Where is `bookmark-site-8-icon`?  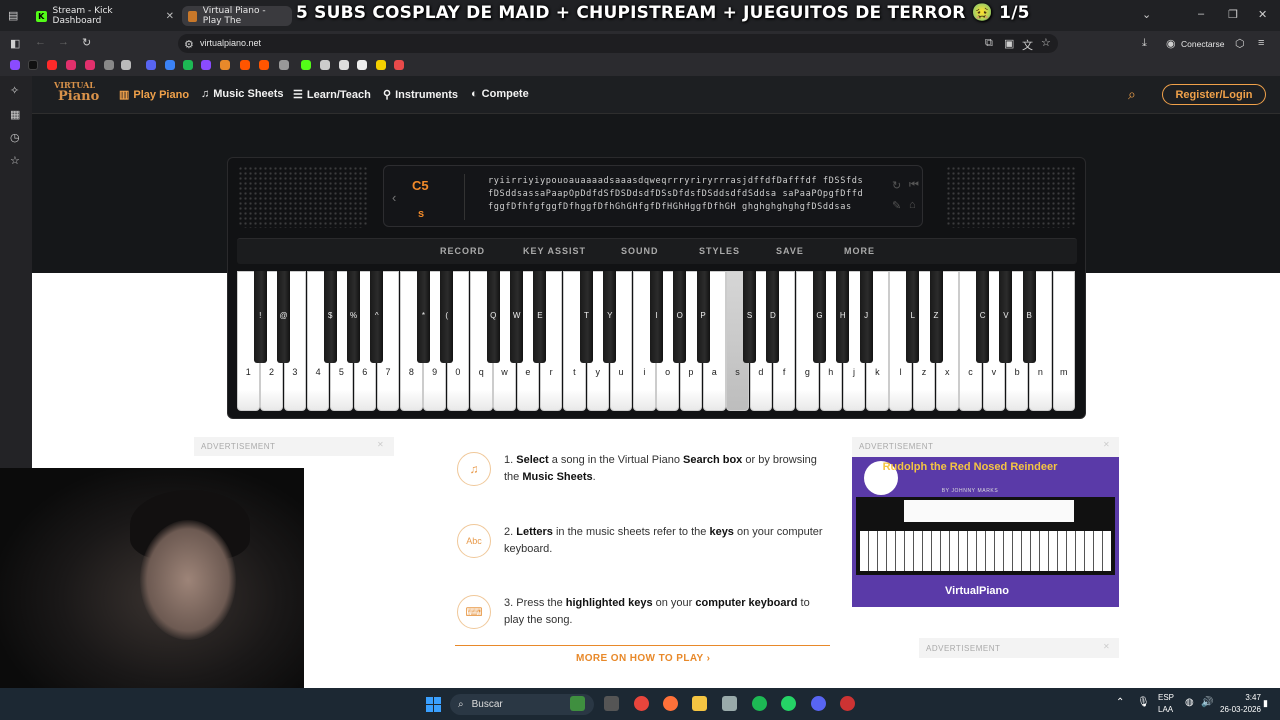
bookmark-site-8-icon is located at coordinates (344, 65).